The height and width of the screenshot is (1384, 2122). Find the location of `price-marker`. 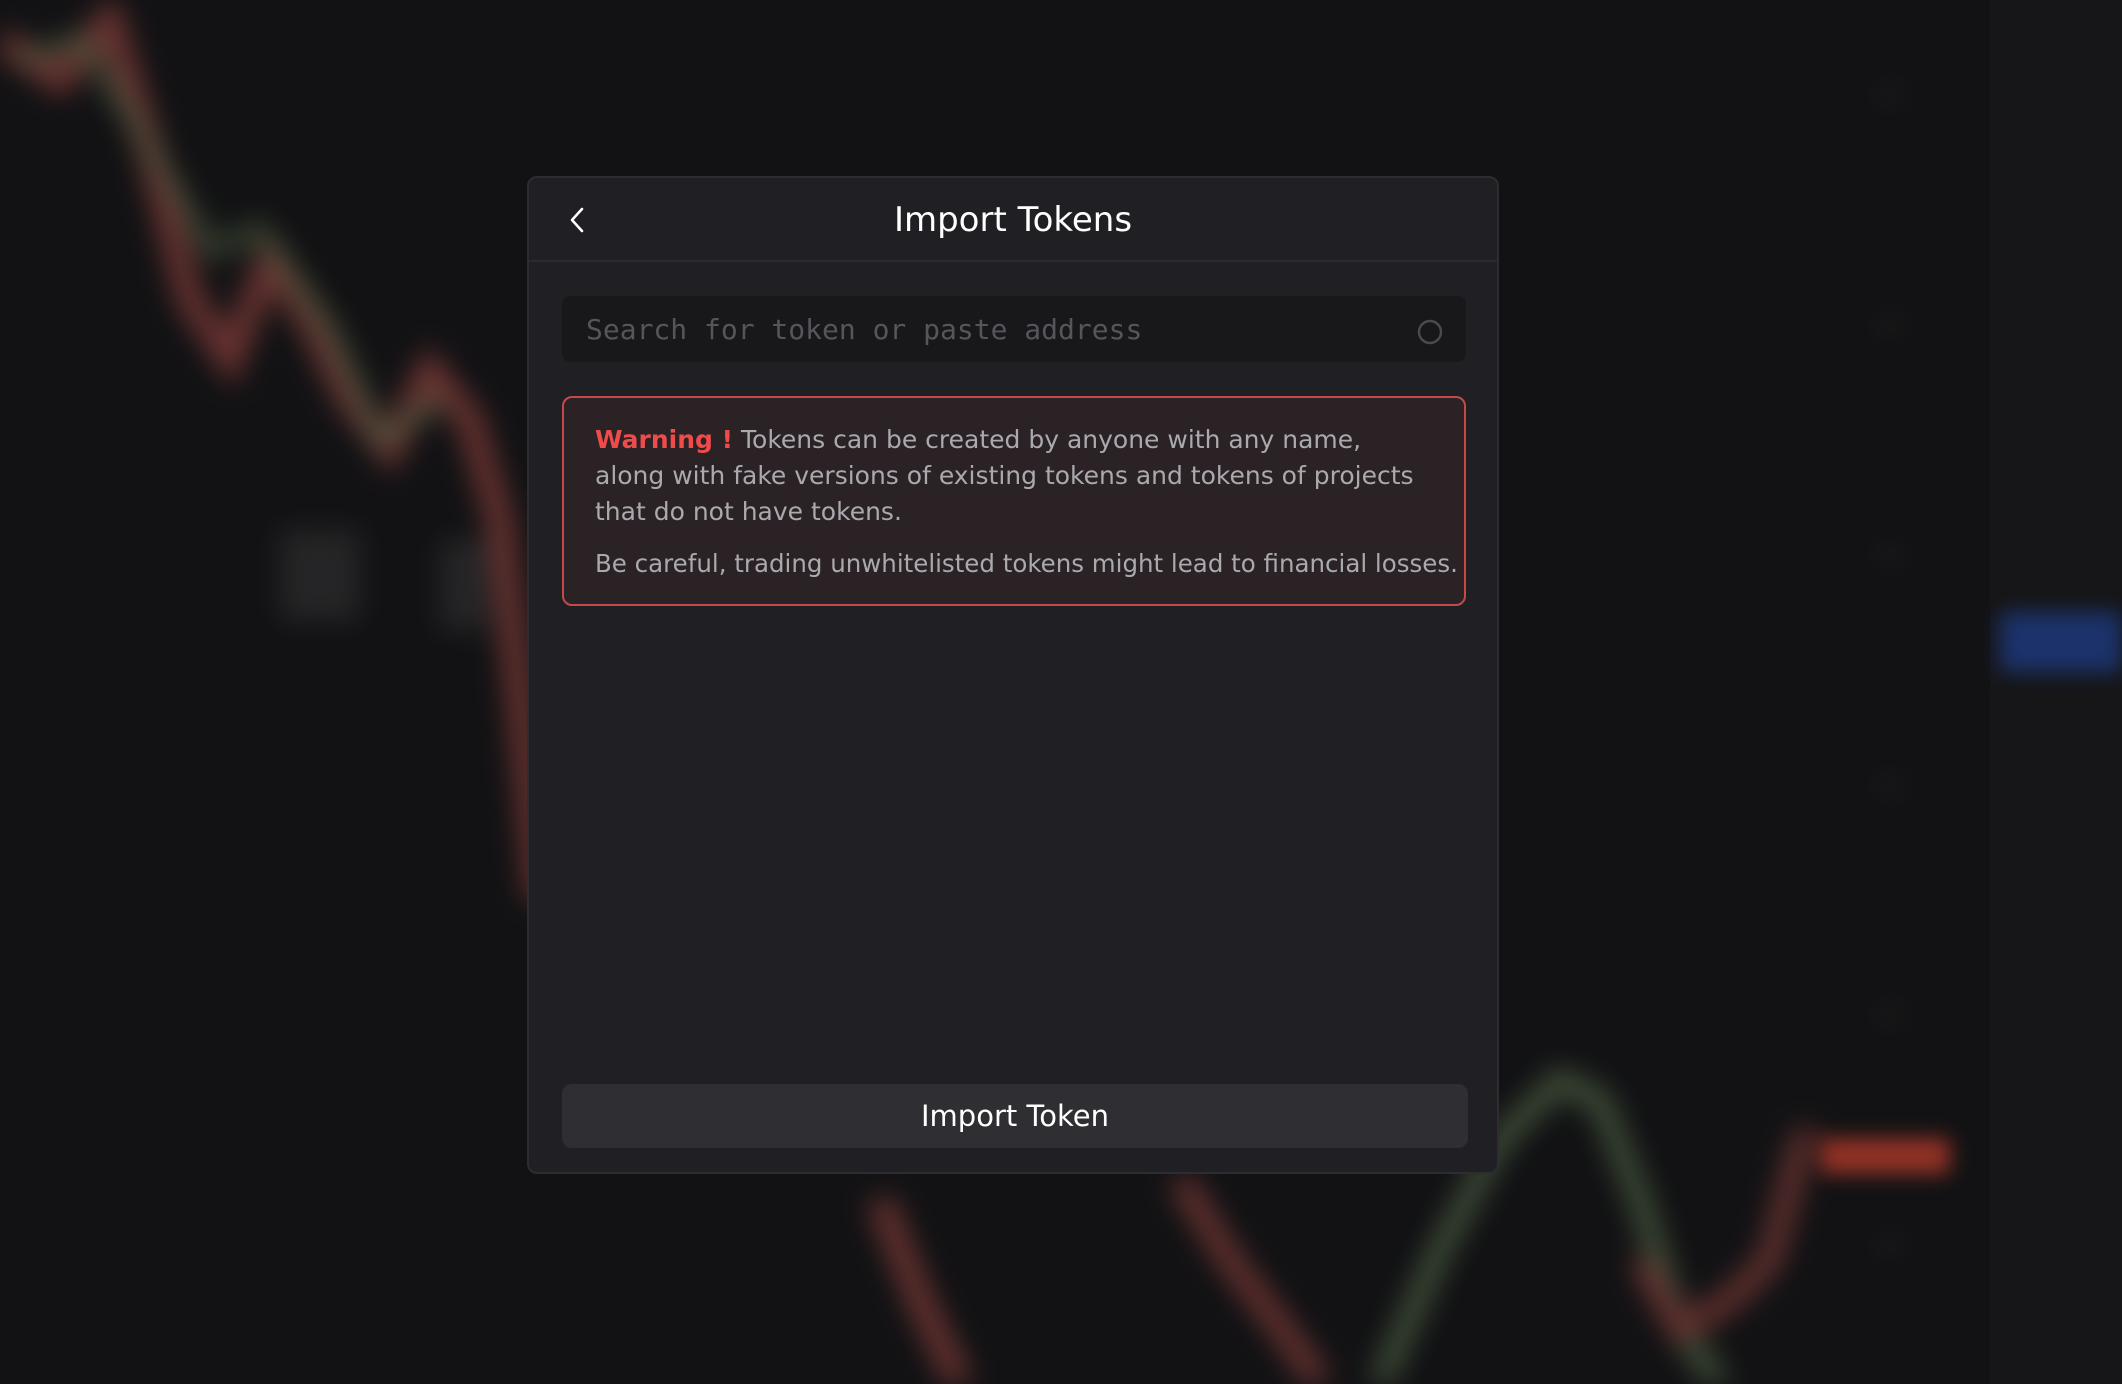

price-marker is located at coordinates (1885, 1156).